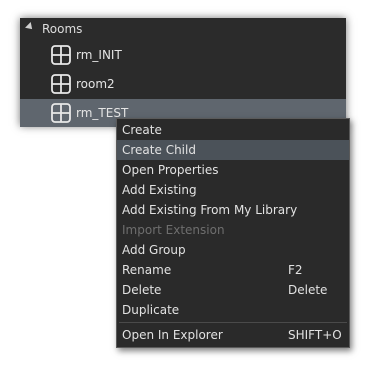 The height and width of the screenshot is (366, 368). What do you see at coordinates (183, 84) in the screenshot?
I see `tree-item-room2: room2` at bounding box center [183, 84].